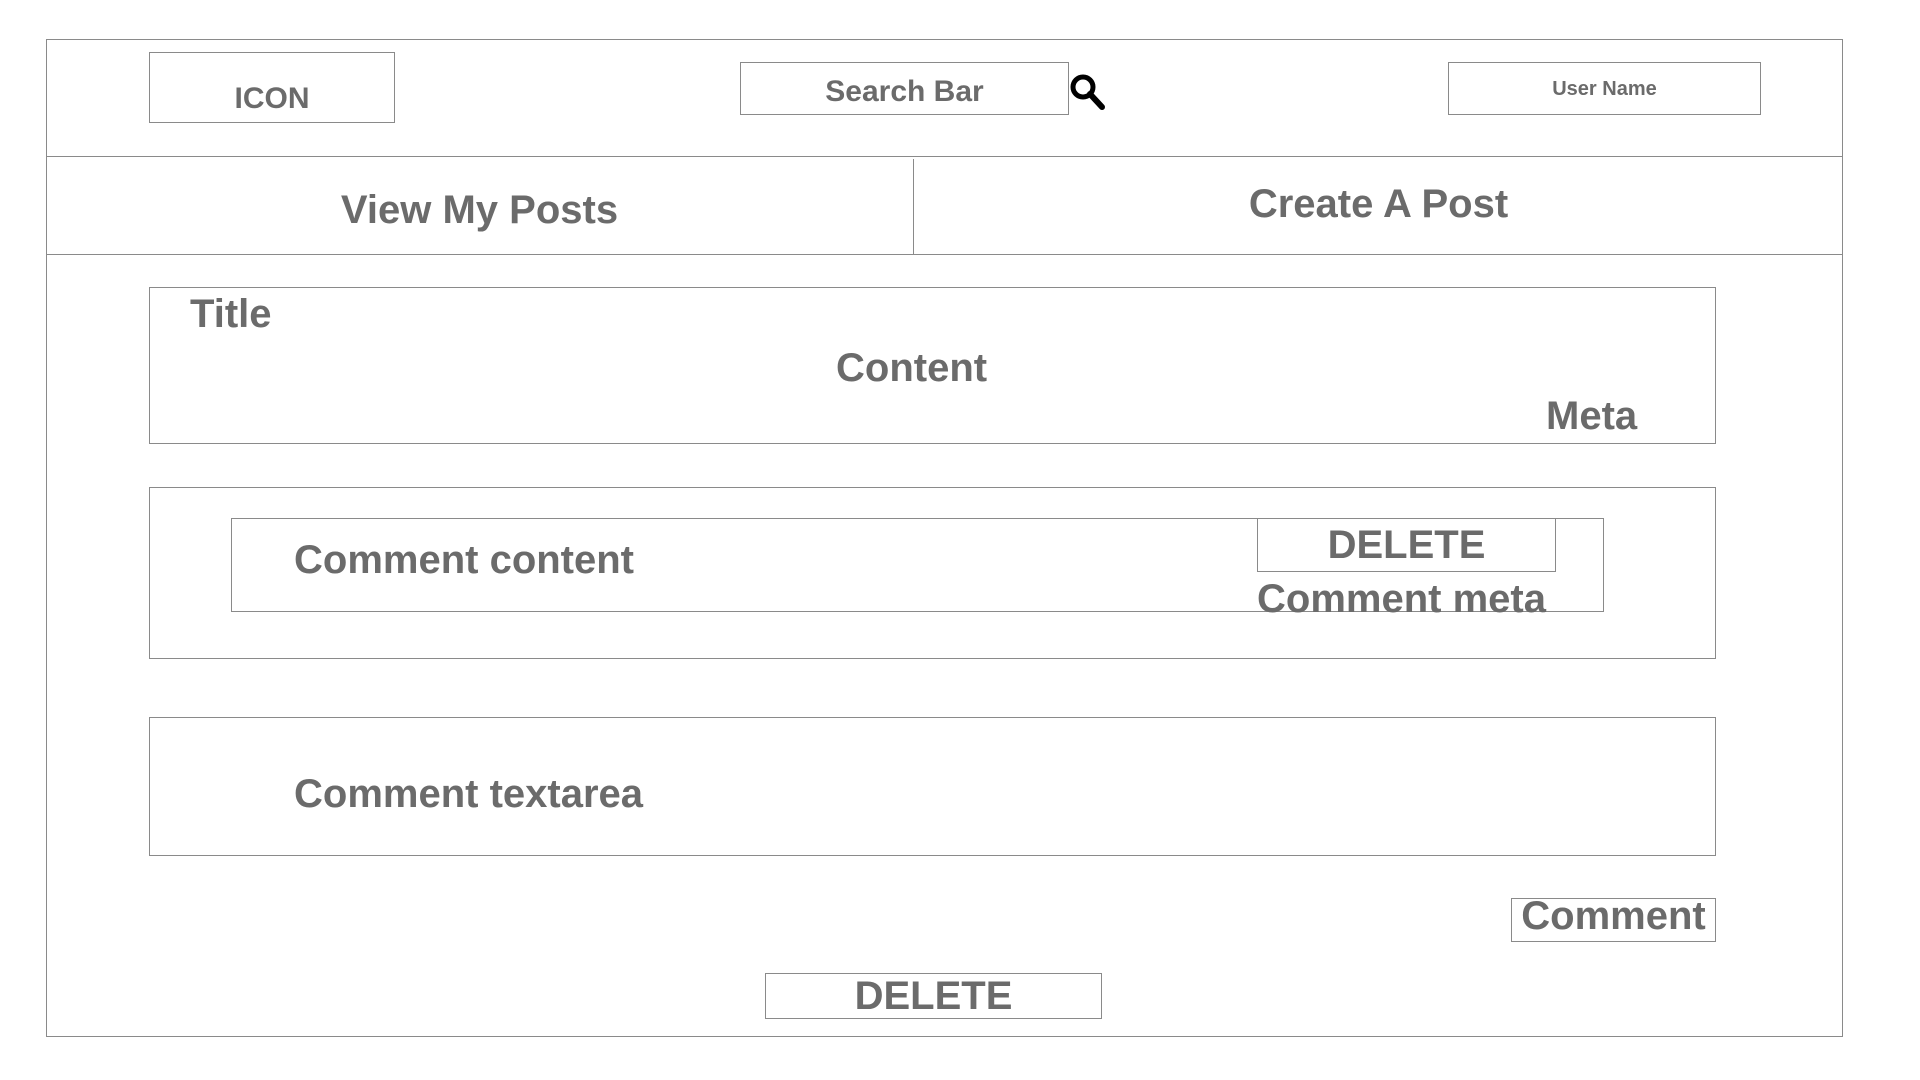  Describe the element at coordinates (1401, 599) in the screenshot. I see `comment-meta: Comment meta` at that location.